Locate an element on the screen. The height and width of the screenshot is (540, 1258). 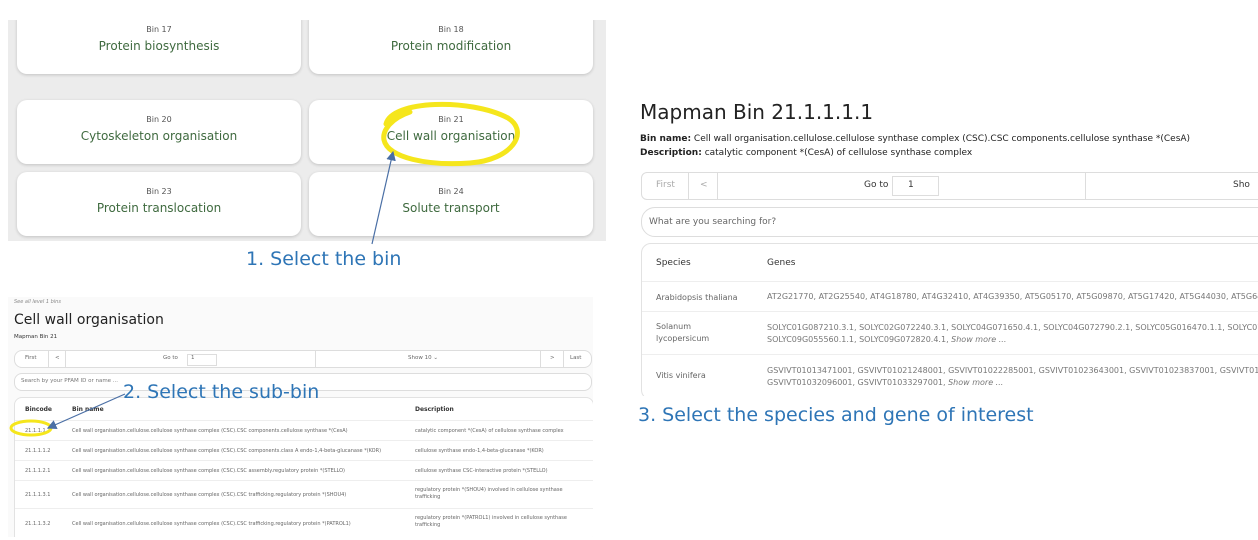
pagination-bar: First < Go to 1 Sho is located at coordinates (949, 186).